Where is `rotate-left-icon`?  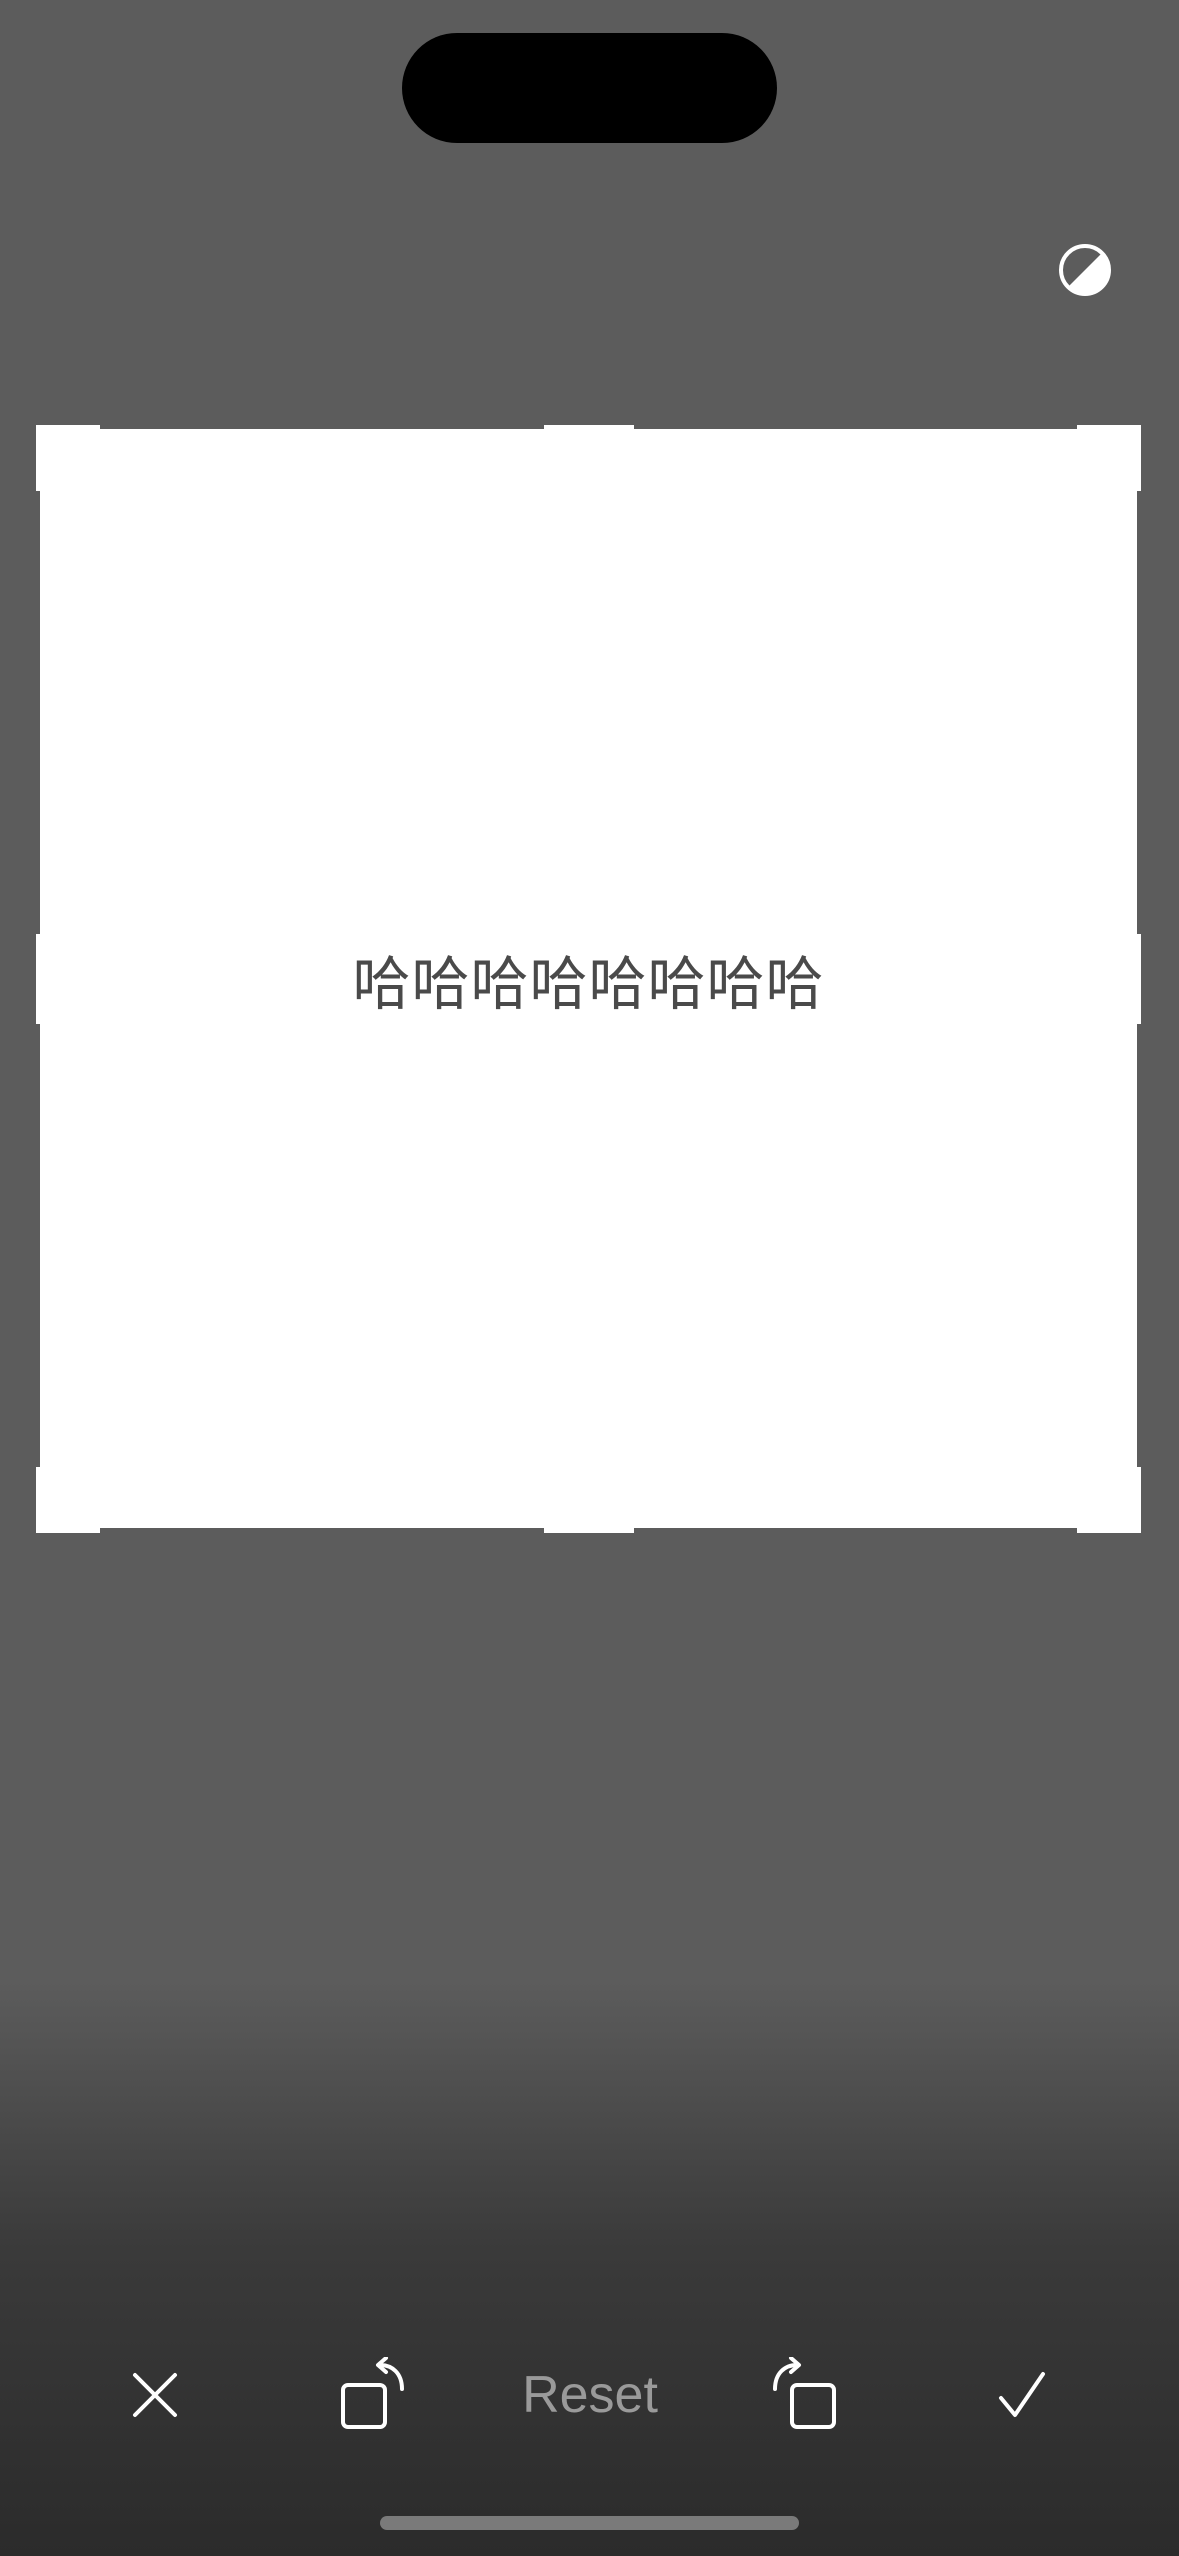
rotate-left-icon is located at coordinates (372, 2393).